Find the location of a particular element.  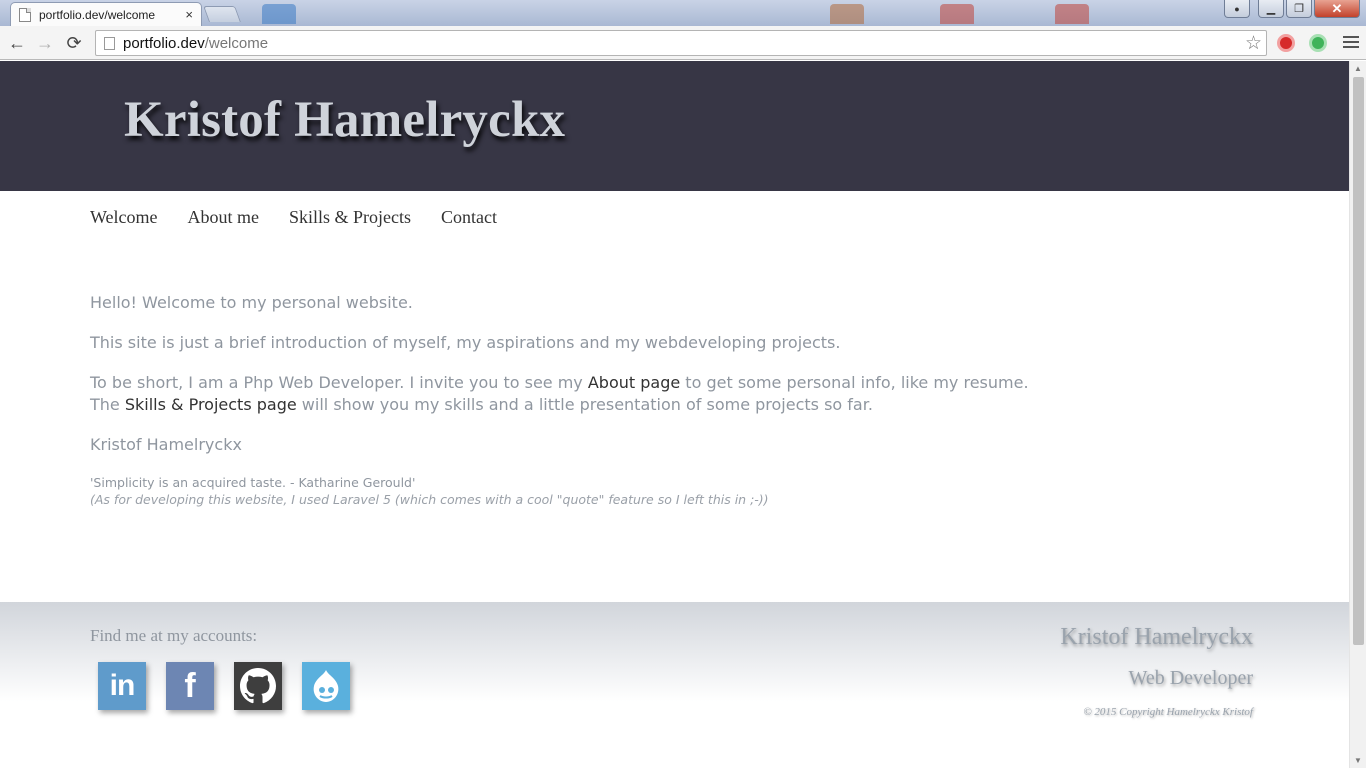

greeting-text: Hello! Welcome to my personal website. is located at coordinates (251, 302).